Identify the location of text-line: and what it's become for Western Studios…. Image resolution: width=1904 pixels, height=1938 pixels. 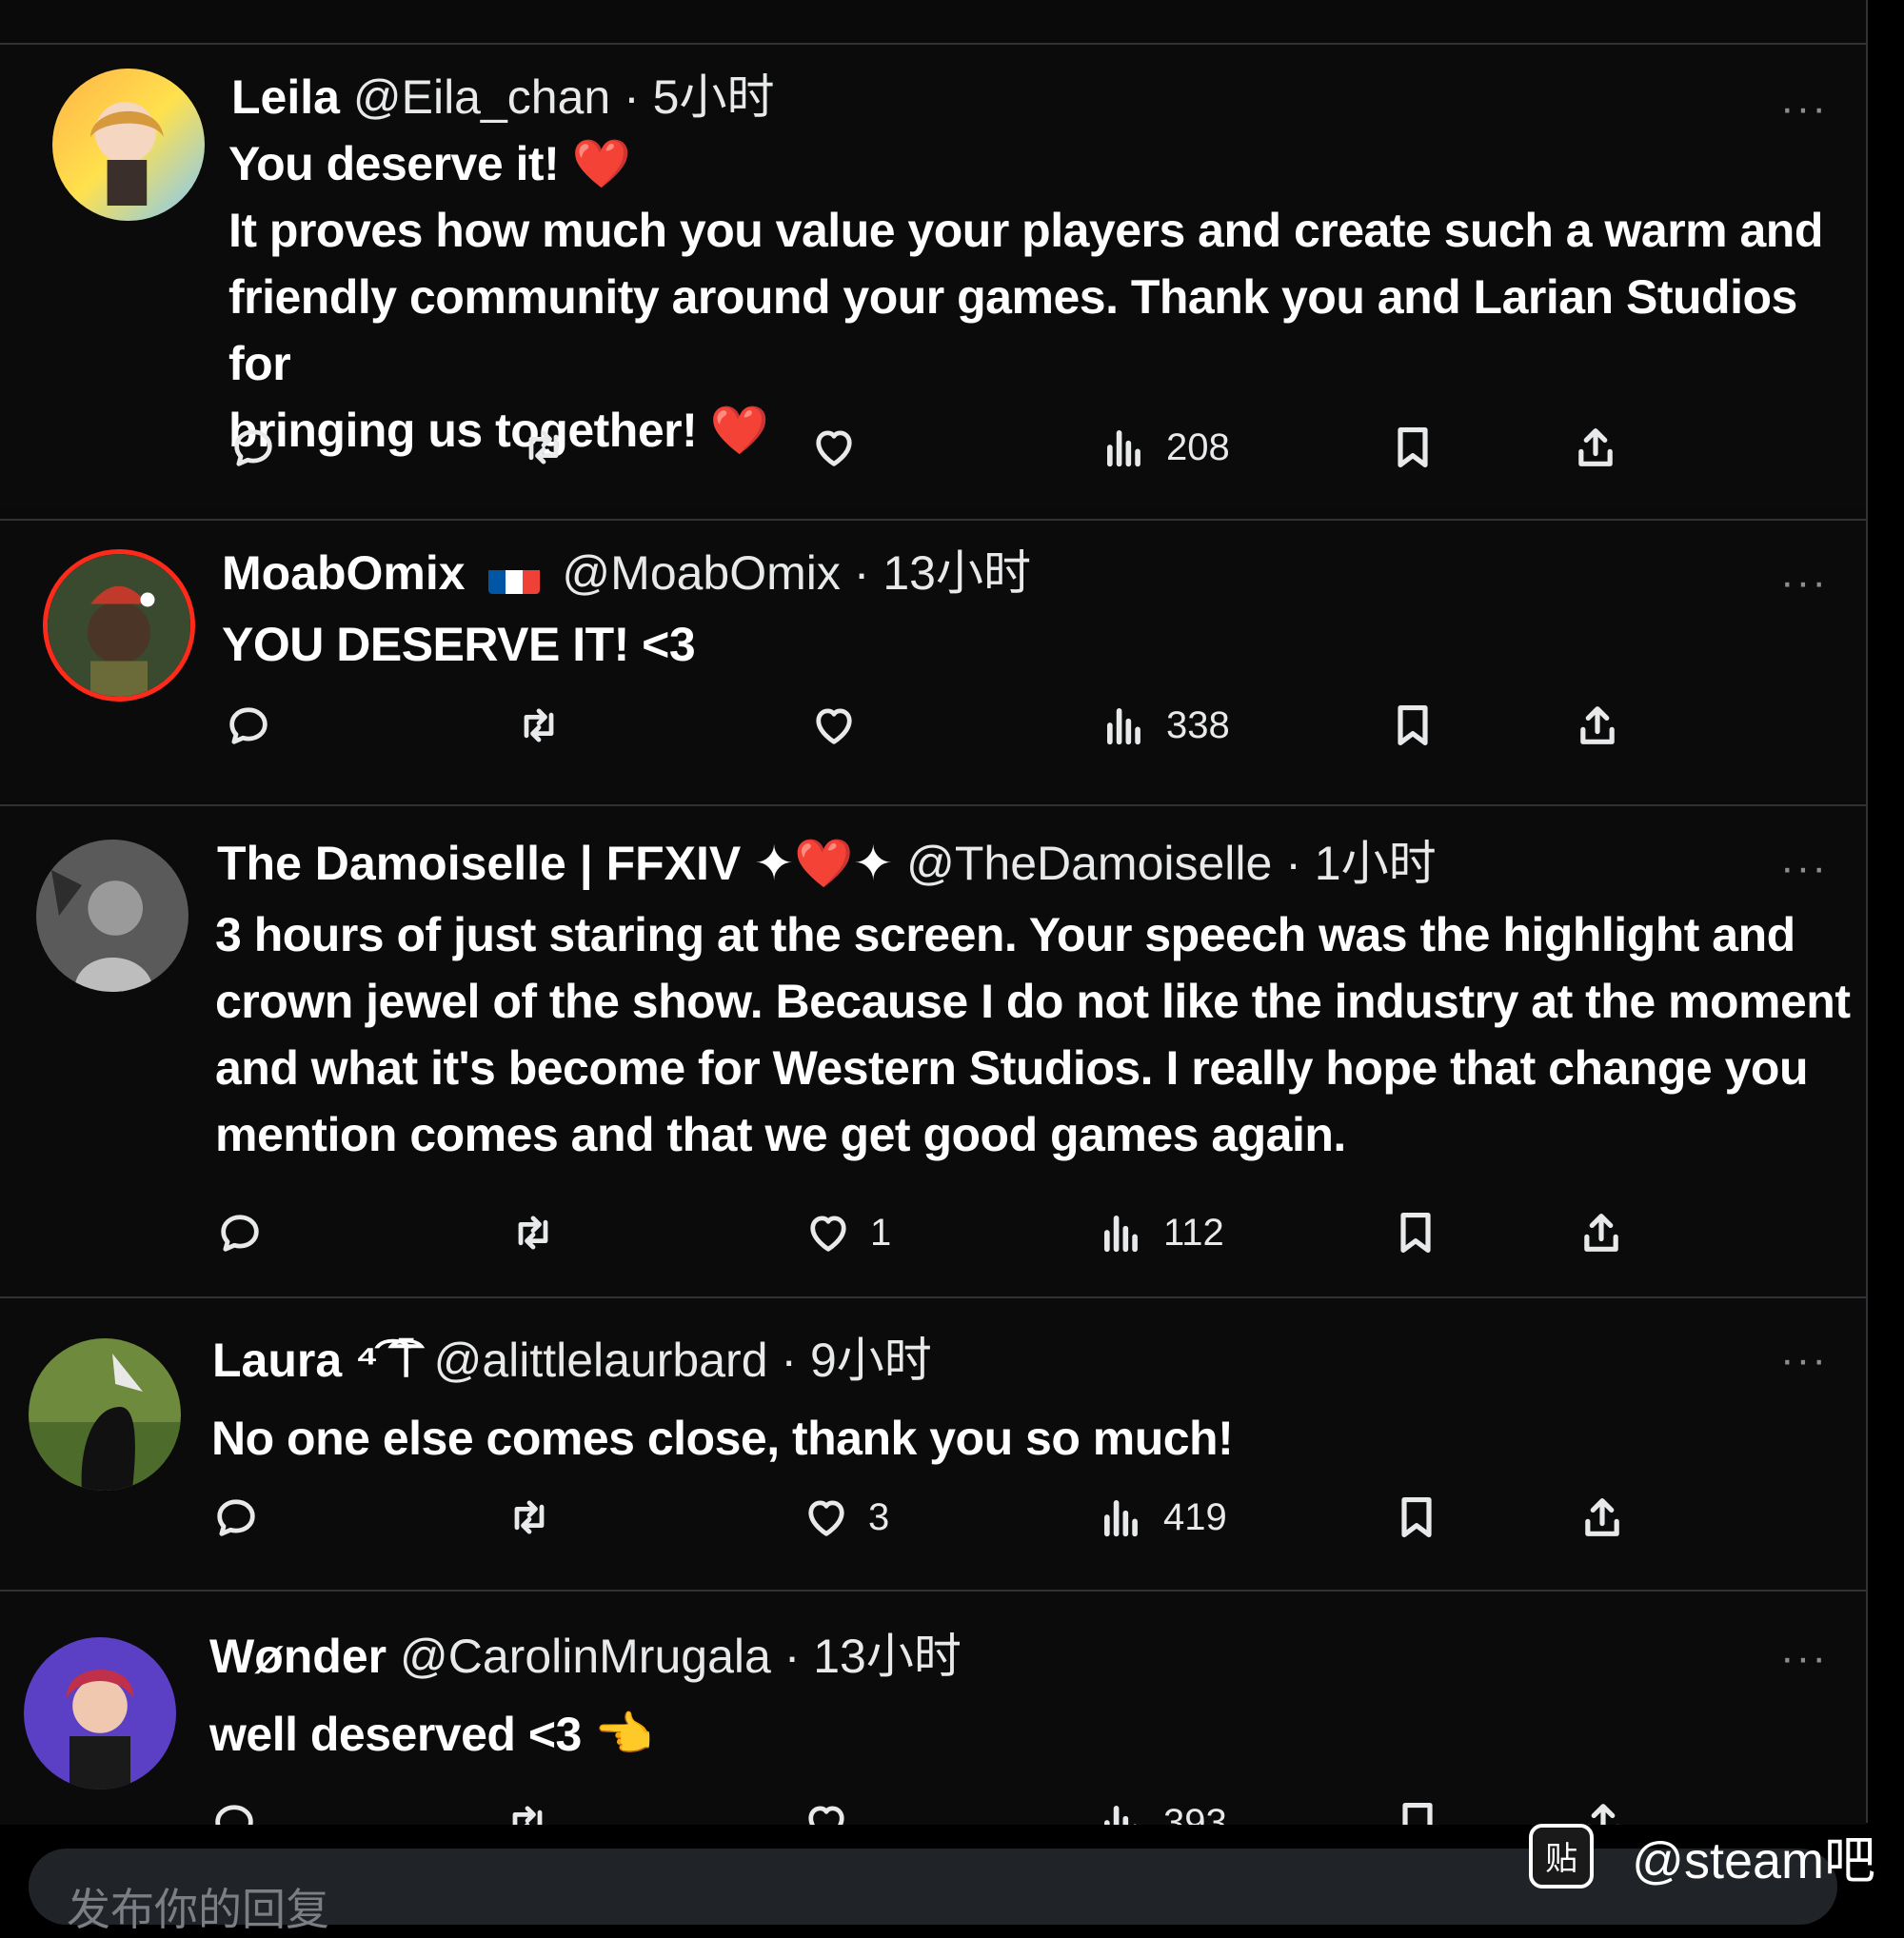
(1012, 1068).